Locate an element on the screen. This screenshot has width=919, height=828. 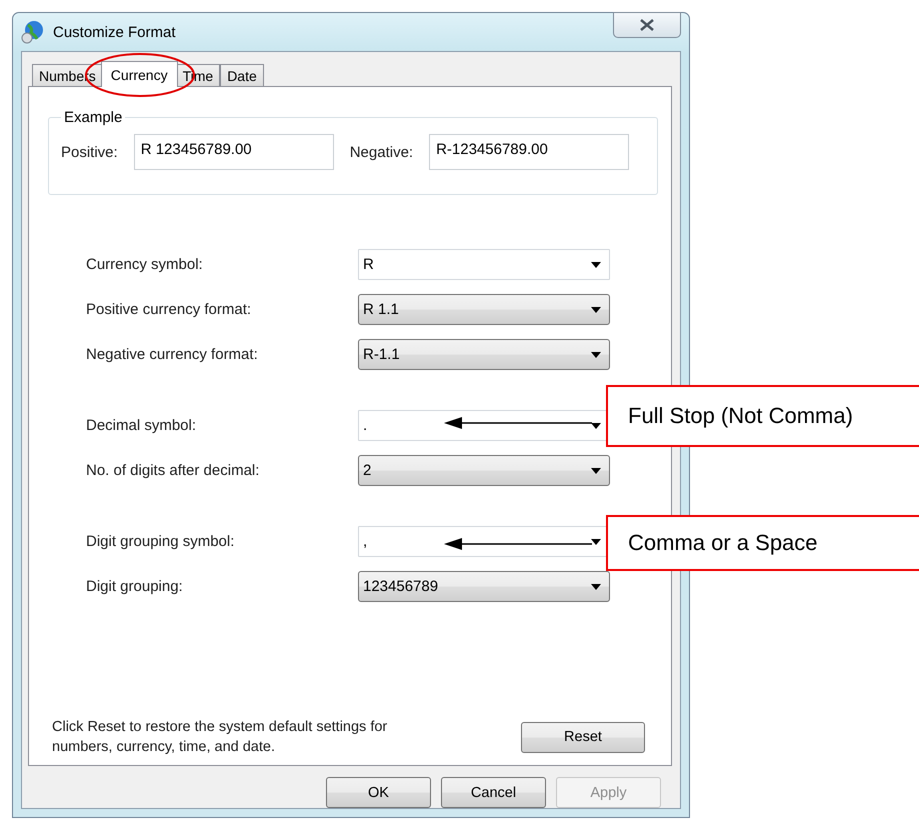
dropdown: R 1.1 is located at coordinates (484, 309).